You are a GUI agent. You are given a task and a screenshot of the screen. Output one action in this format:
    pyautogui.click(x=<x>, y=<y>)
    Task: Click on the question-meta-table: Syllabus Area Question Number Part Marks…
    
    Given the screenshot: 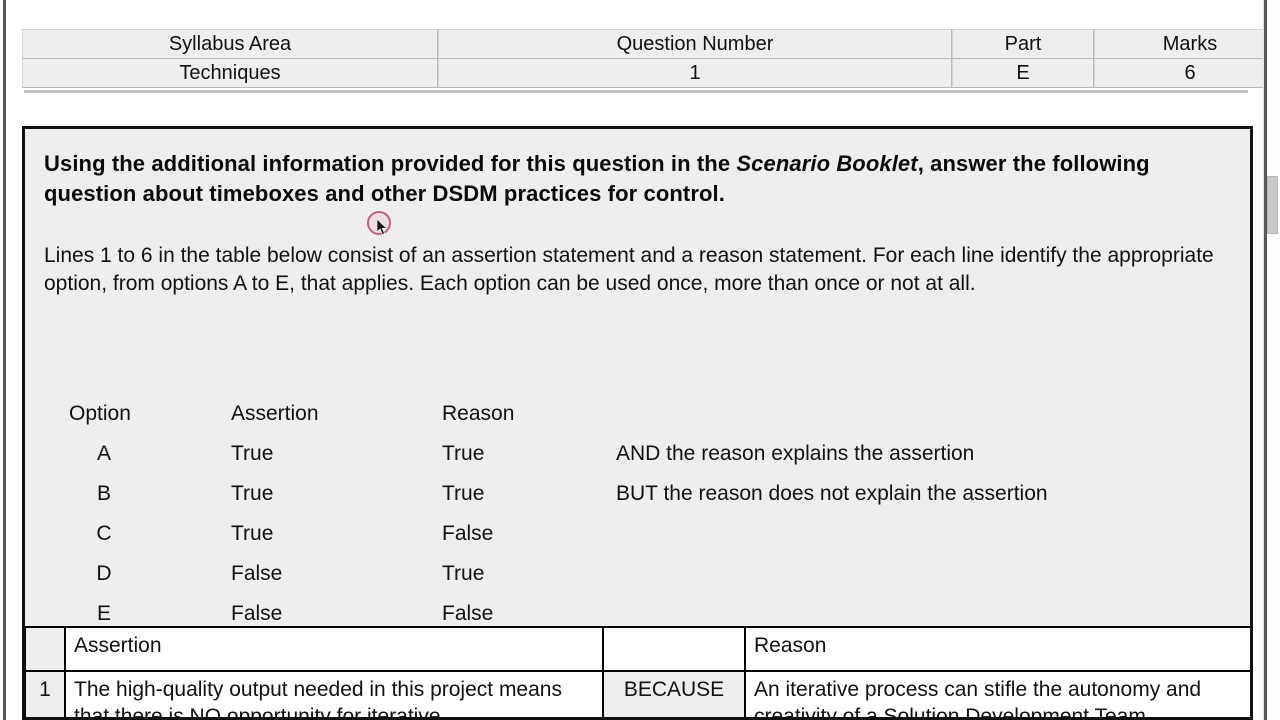 What is the action you would take?
    pyautogui.click(x=651, y=58)
    